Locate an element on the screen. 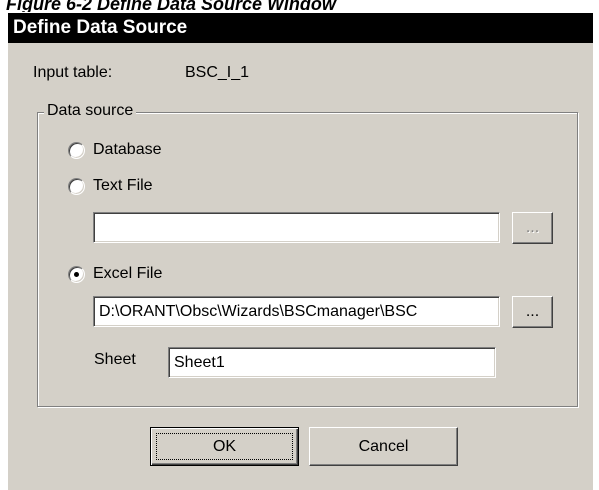 The image size is (599, 490). window-title: Define Data Source is located at coordinates (300, 28).